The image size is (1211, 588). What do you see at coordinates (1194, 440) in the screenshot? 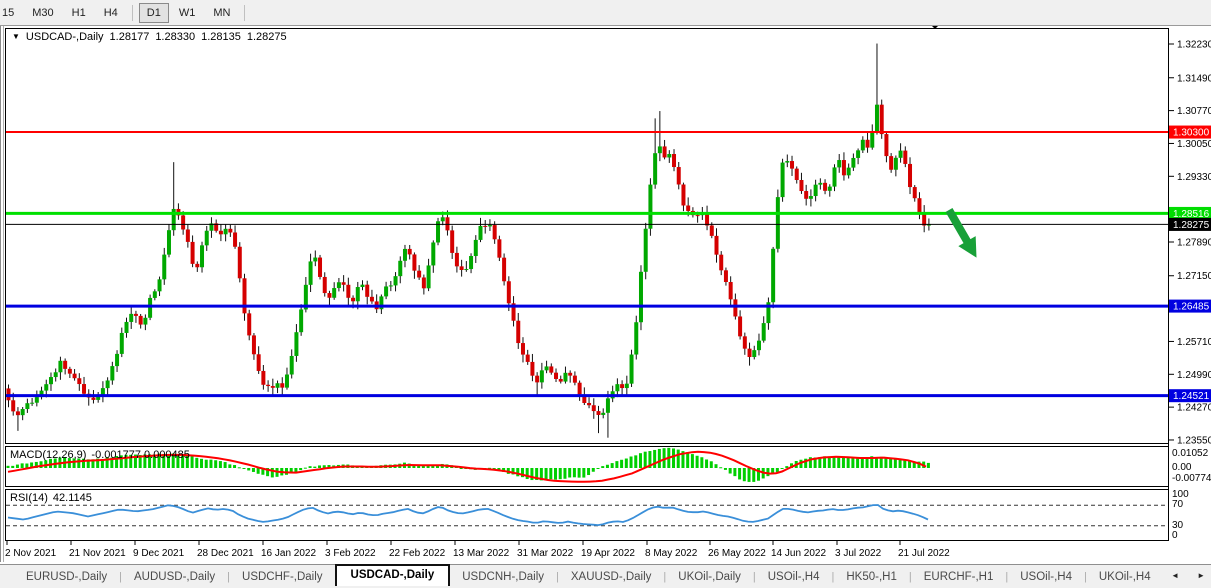
I see `price-tick-label: 1.23550` at bounding box center [1194, 440].